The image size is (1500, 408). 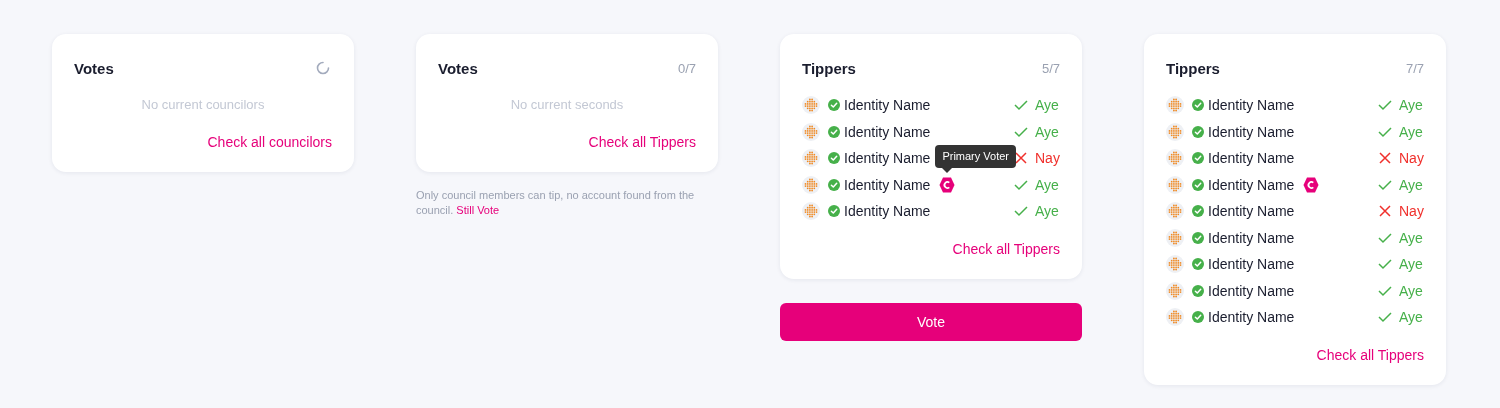 I want to click on vote-button: Vote, so click(x=931, y=321).